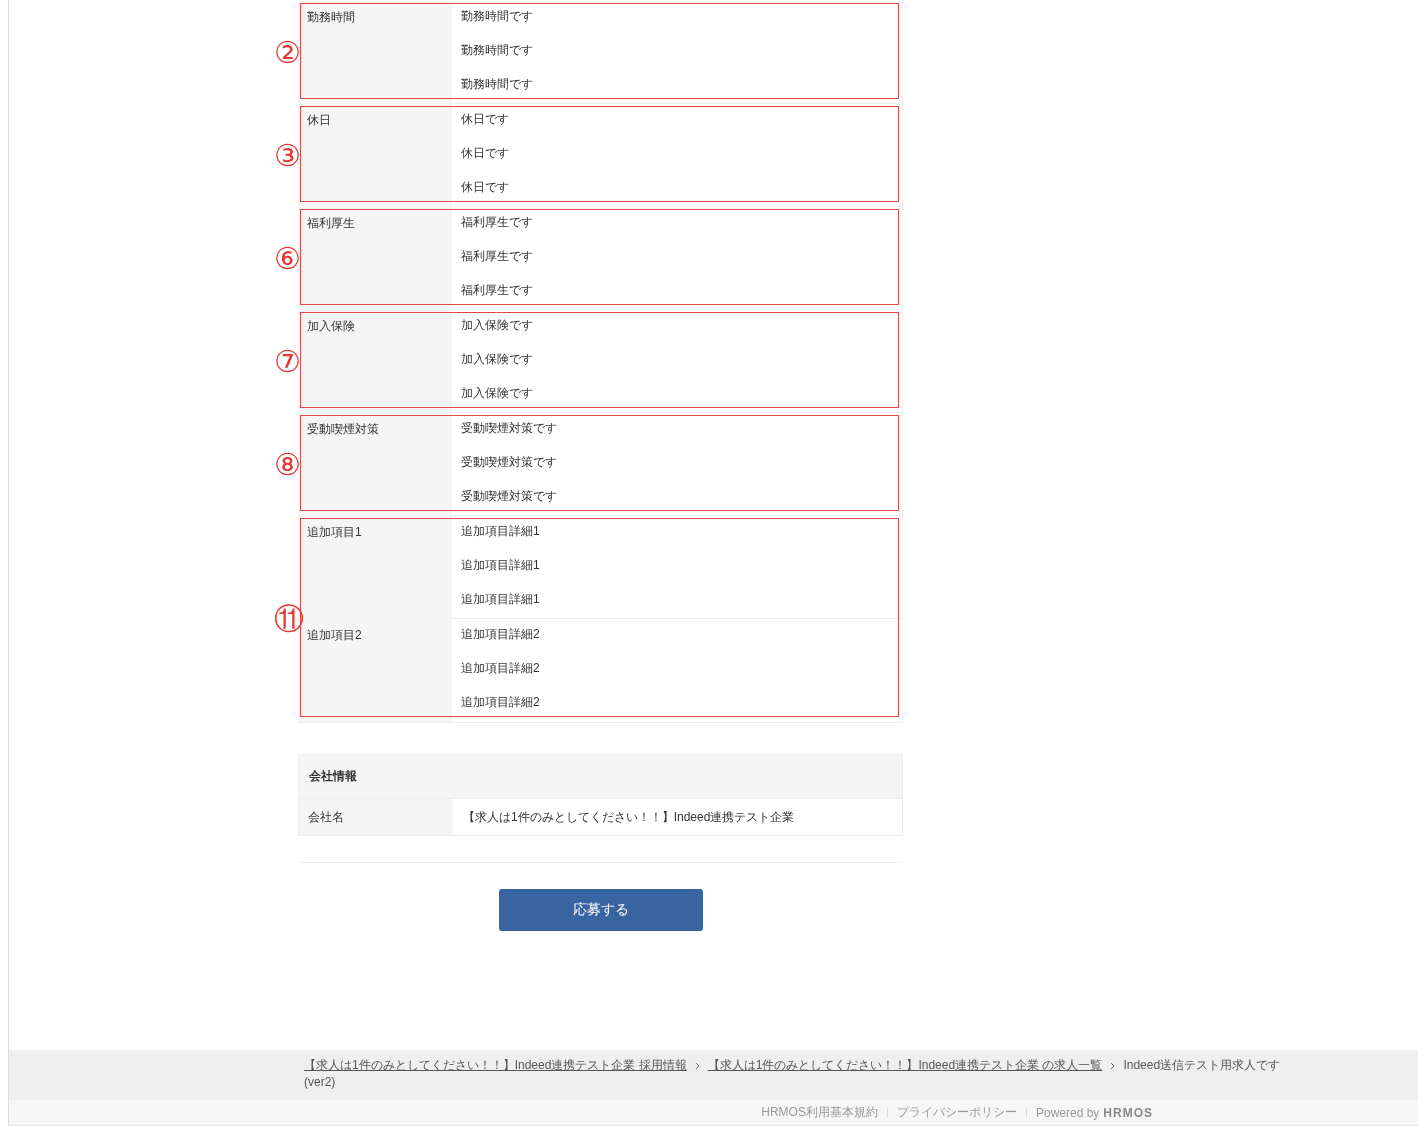  I want to click on row-label: 休日, so click(319, 120).